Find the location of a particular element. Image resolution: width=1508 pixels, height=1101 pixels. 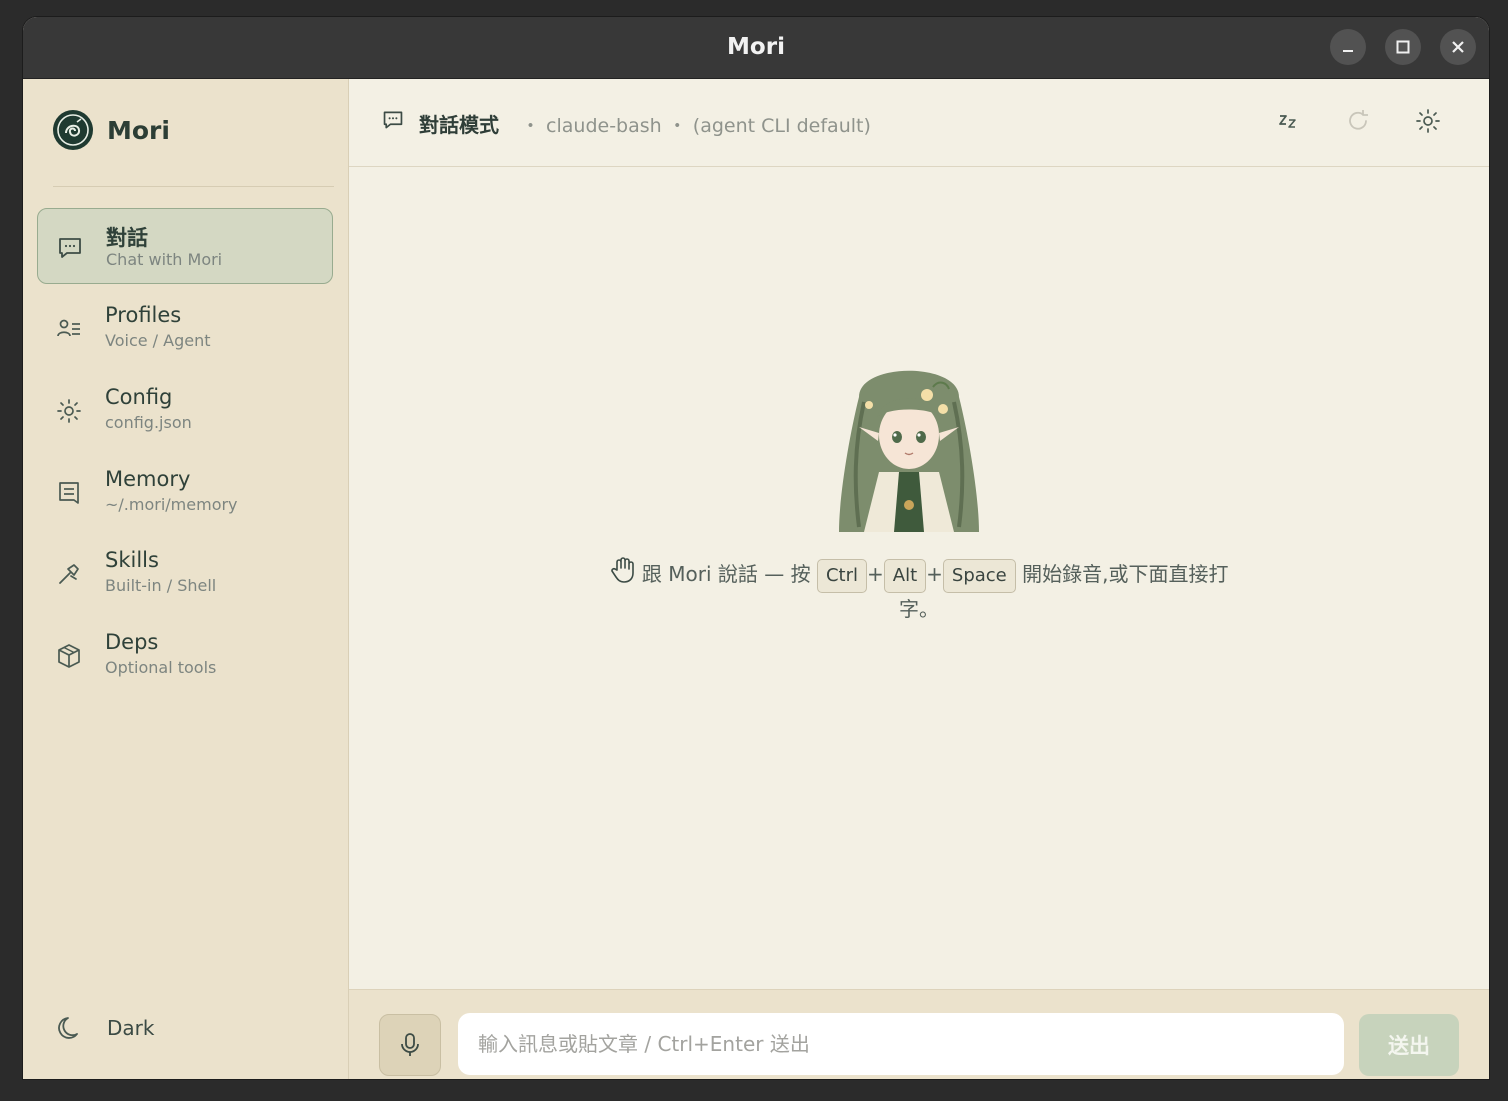

sidebar-item-label: Config is located at coordinates (139, 397).